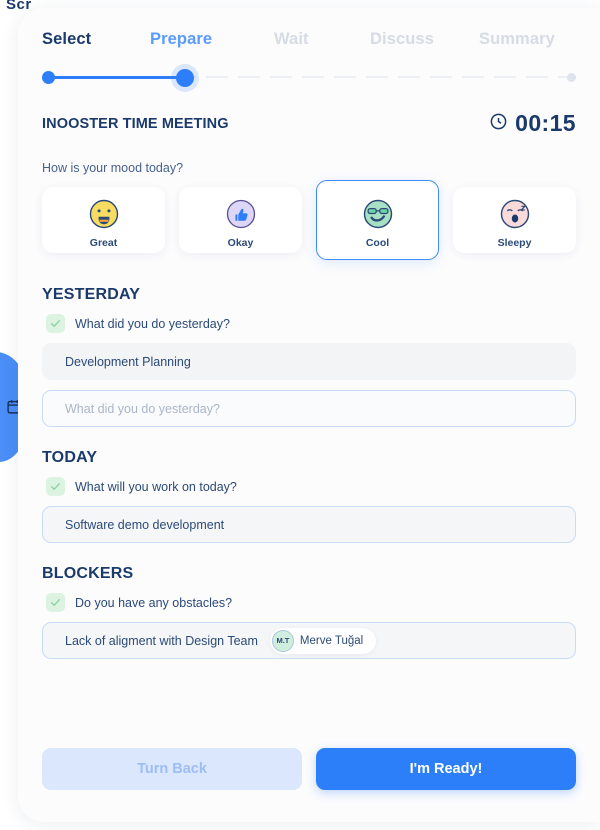 This screenshot has height=830, width=600. What do you see at coordinates (498, 124) in the screenshot?
I see `clock-icon` at bounding box center [498, 124].